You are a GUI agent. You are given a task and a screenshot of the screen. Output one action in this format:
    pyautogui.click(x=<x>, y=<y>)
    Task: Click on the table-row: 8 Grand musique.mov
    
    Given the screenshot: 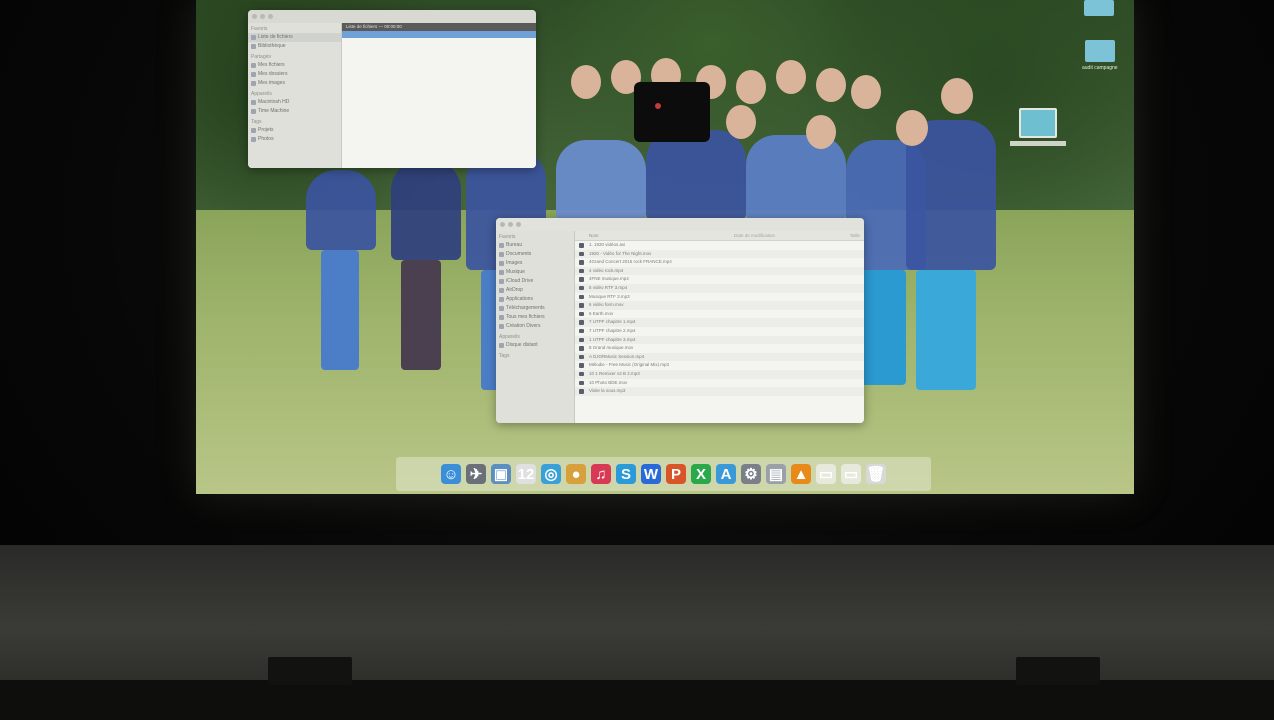 What is the action you would take?
    pyautogui.click(x=719, y=348)
    